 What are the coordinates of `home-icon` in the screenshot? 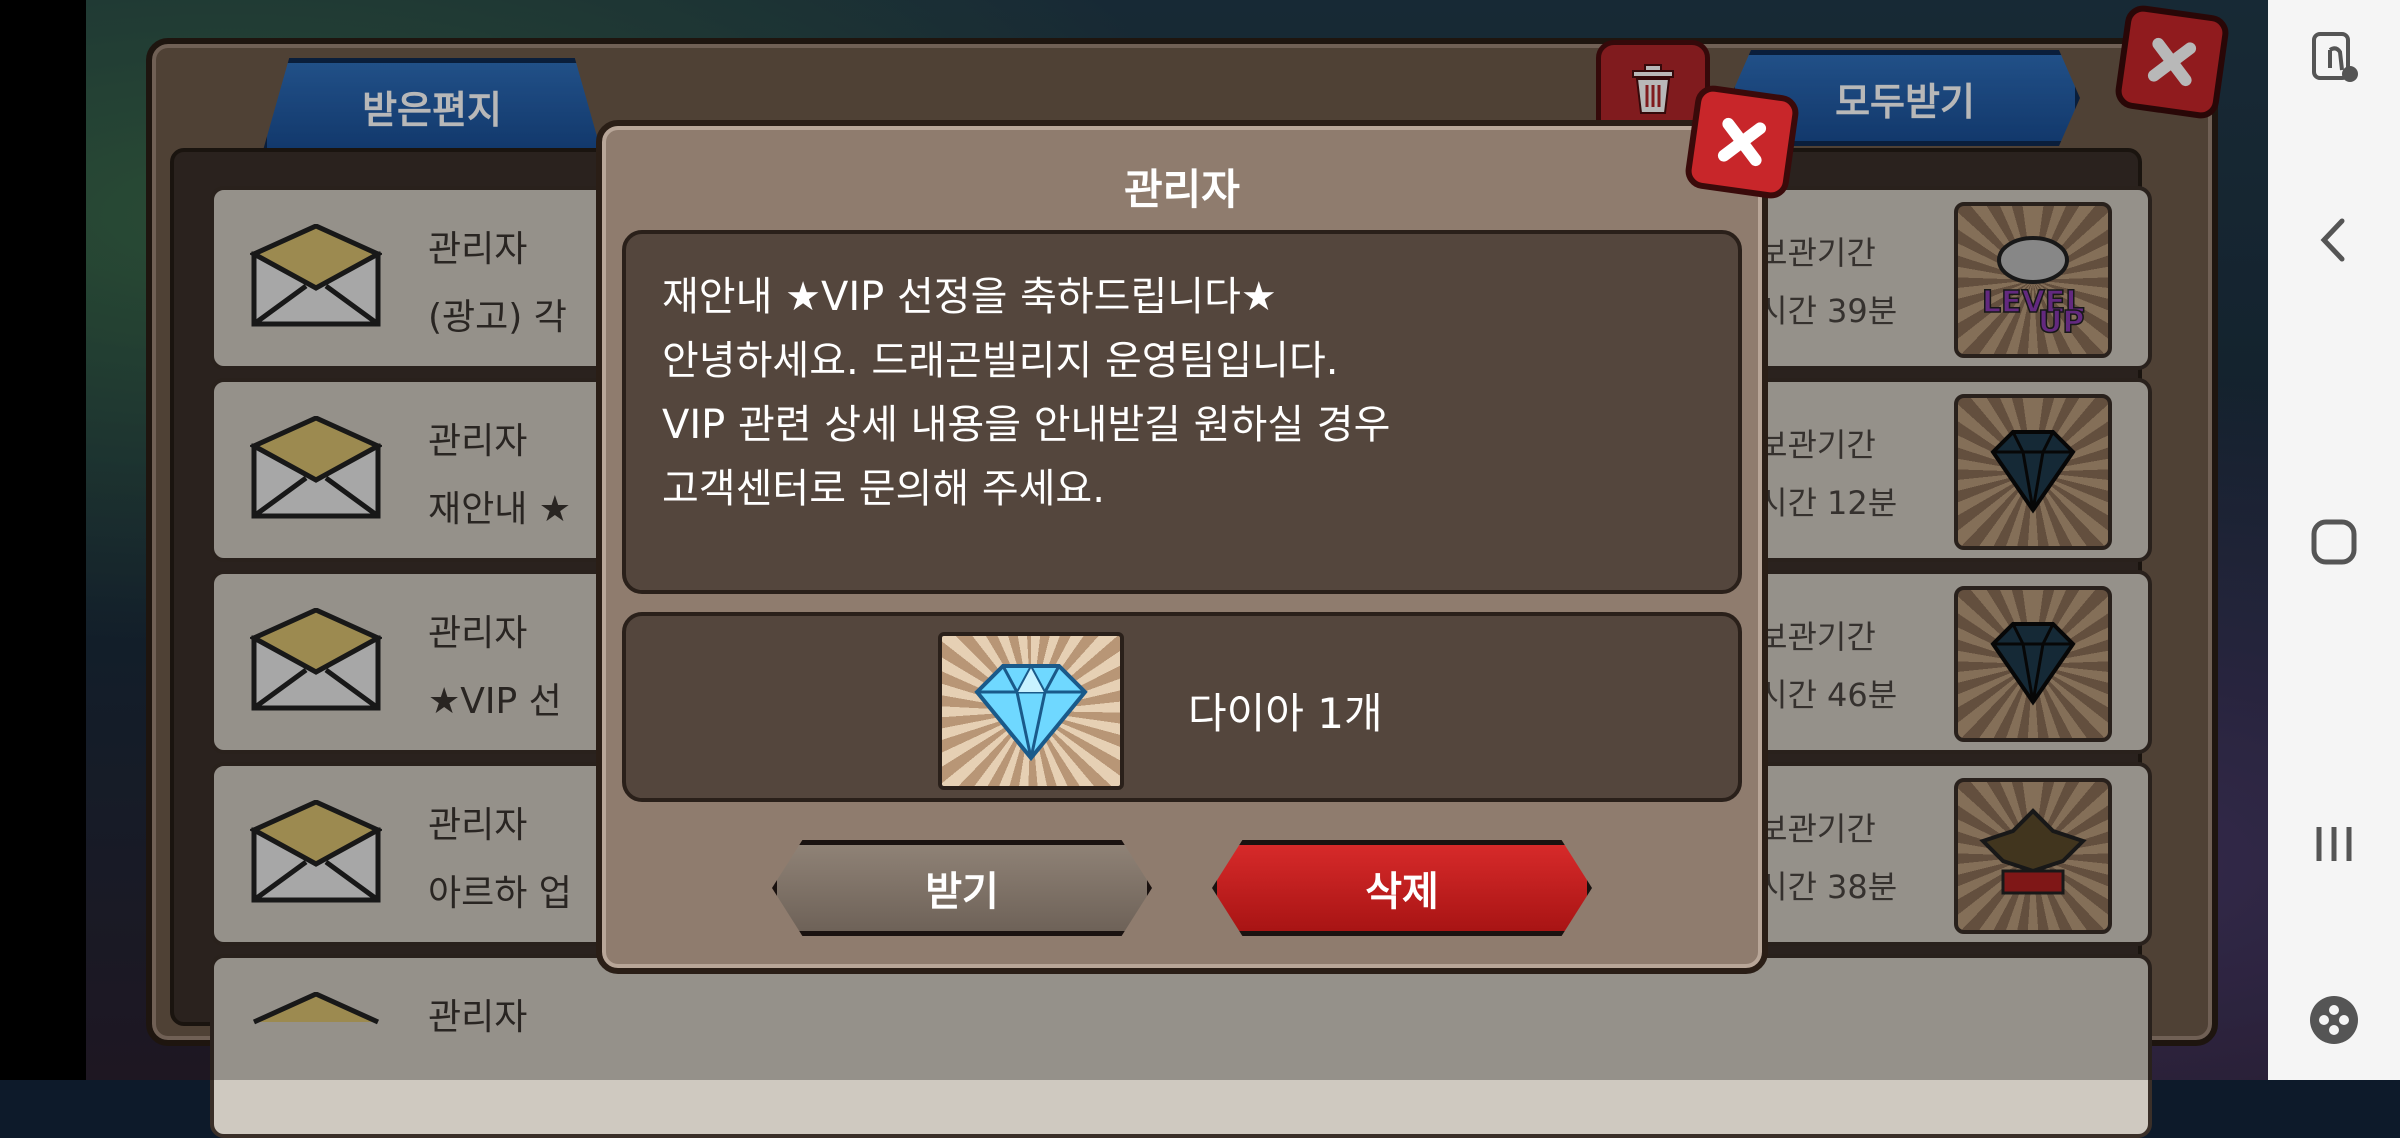 It's located at (2334, 542).